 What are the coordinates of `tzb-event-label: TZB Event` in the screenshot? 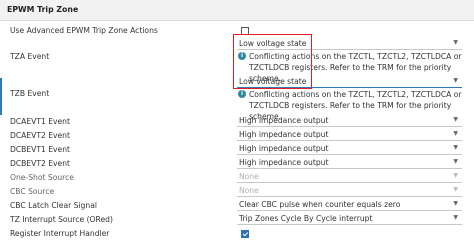 It's located at (30, 93).